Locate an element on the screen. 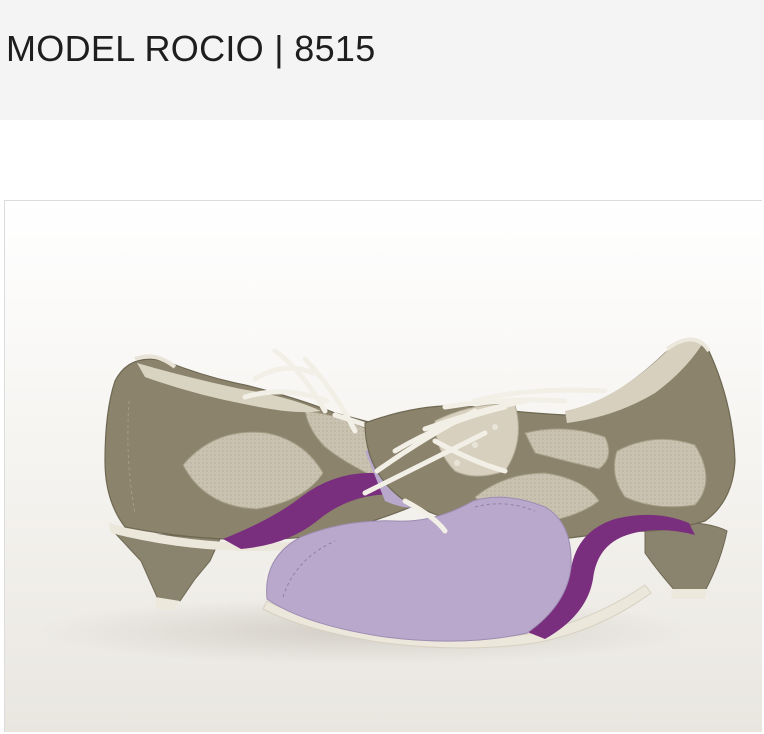  page-title: MODEL ROCIO | 8515 is located at coordinates (191, 48).